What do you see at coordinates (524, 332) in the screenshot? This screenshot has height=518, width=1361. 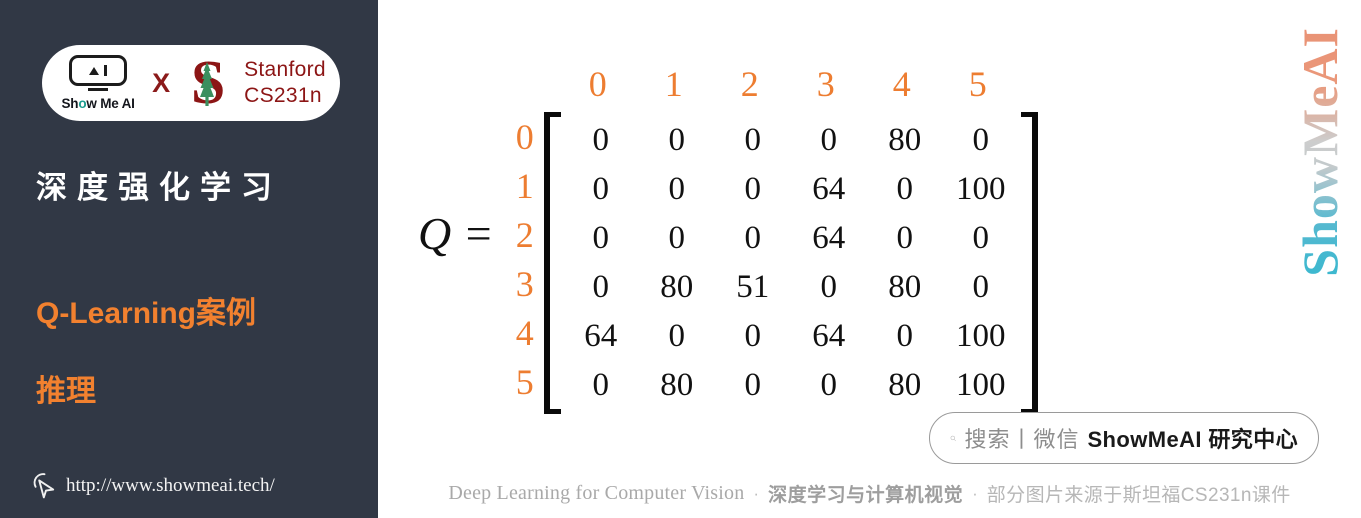 I see `row-header-4: 4` at bounding box center [524, 332].